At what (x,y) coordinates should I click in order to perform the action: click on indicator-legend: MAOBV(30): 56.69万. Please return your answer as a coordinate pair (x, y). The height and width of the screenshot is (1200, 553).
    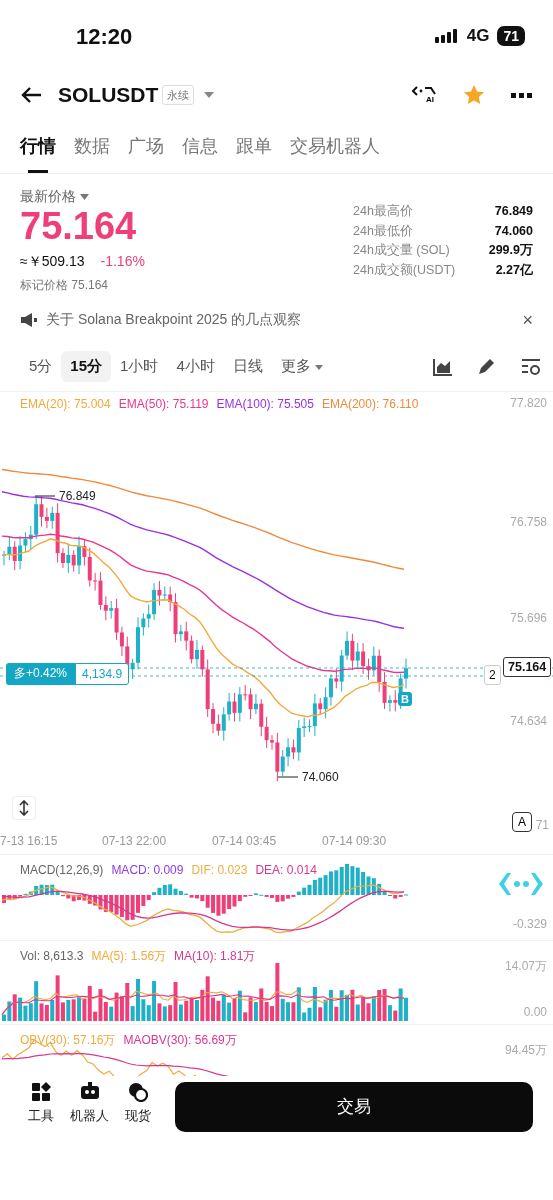
    Looking at the image, I should click on (180, 1040).